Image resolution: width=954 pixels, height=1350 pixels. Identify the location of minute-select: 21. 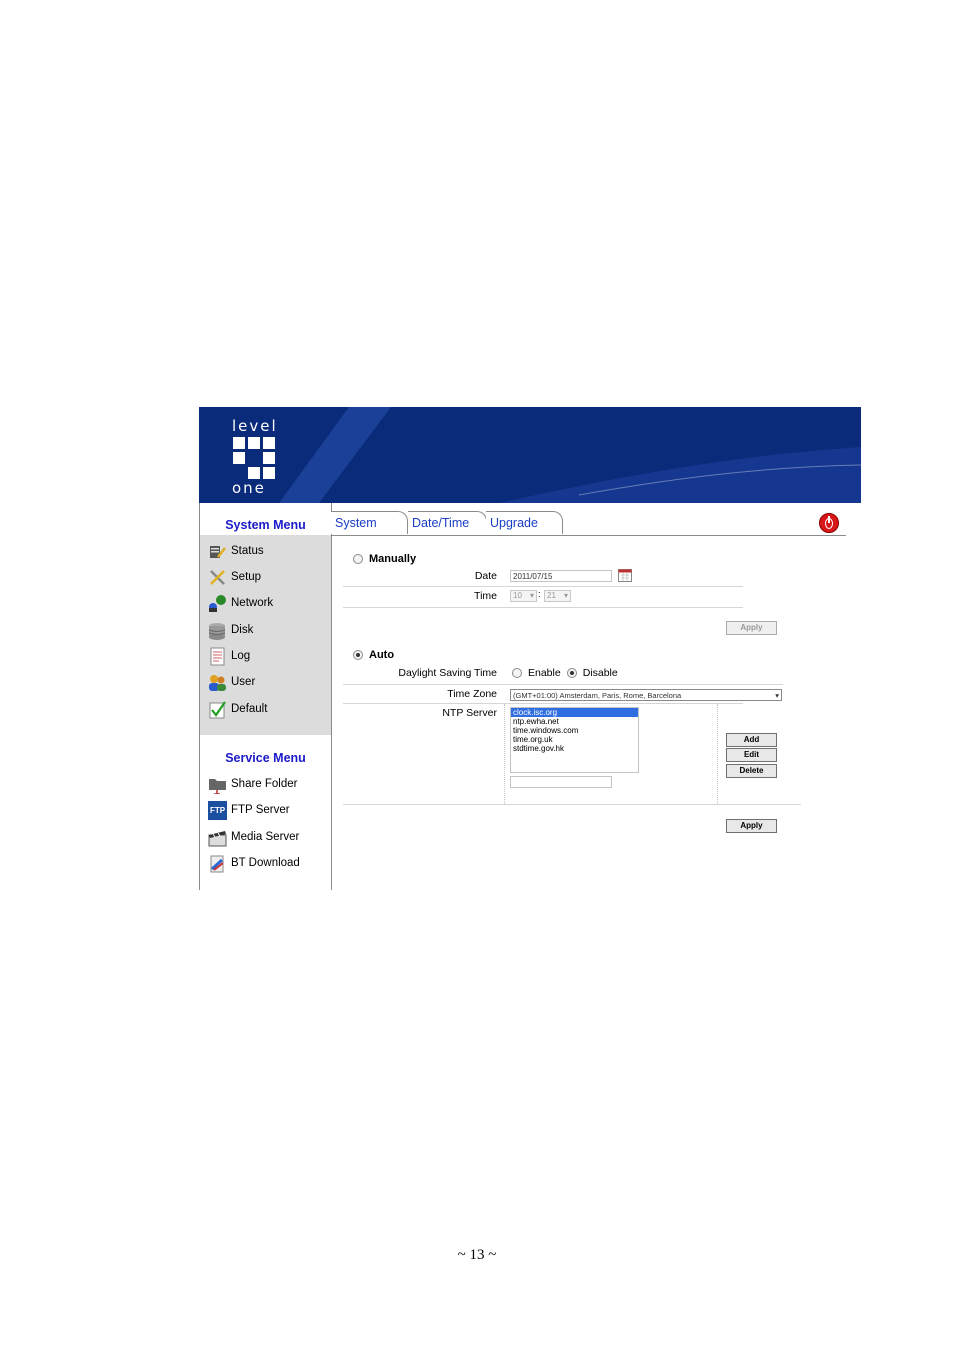
(557, 596).